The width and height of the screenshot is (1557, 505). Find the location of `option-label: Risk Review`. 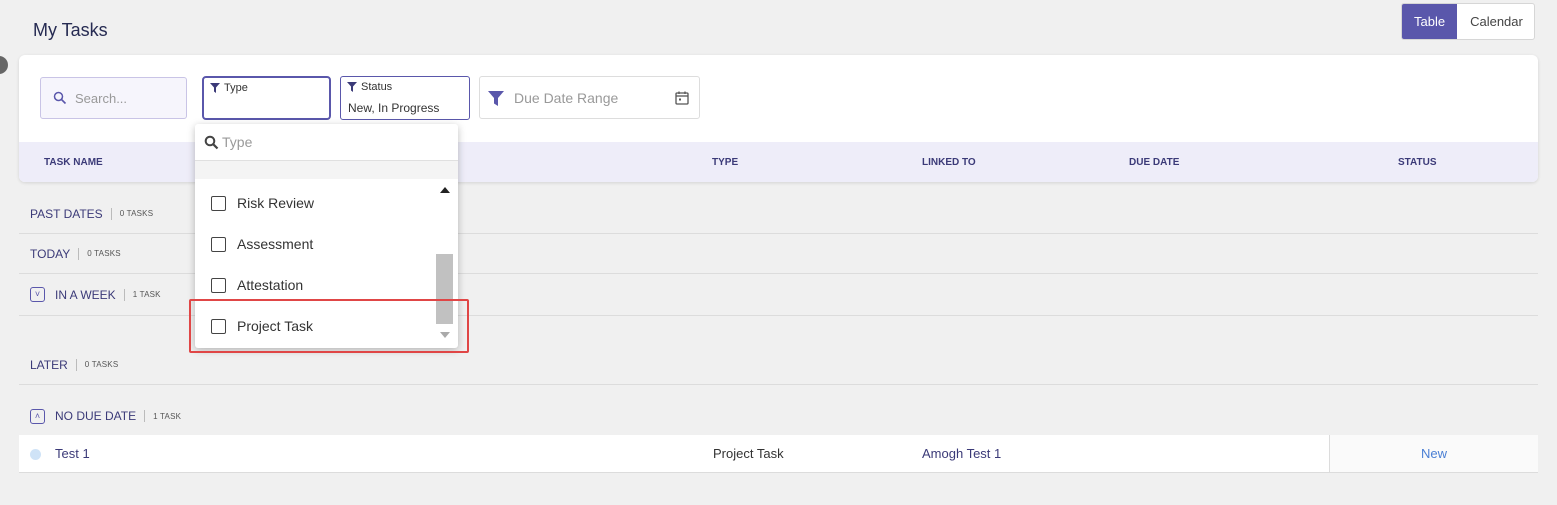

option-label: Risk Review is located at coordinates (276, 203).